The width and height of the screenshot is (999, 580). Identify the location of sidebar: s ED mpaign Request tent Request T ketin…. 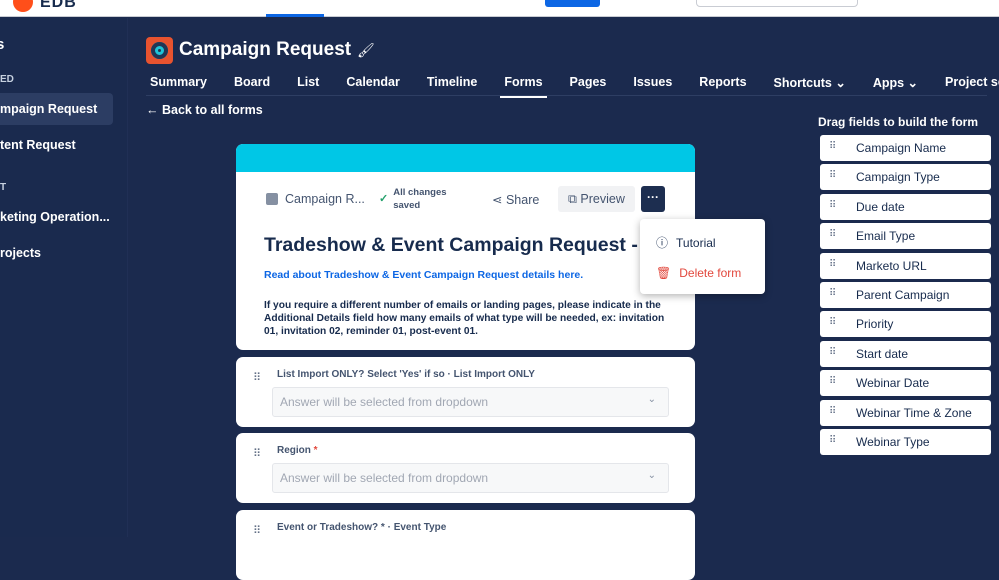
(64, 277).